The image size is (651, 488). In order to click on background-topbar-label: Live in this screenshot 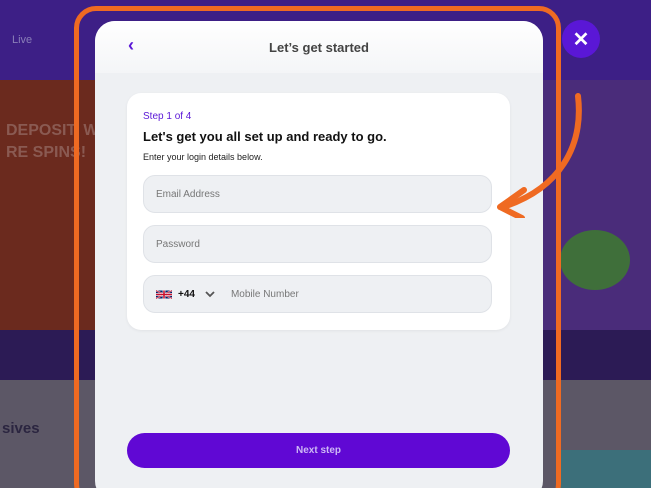, I will do `click(22, 40)`.